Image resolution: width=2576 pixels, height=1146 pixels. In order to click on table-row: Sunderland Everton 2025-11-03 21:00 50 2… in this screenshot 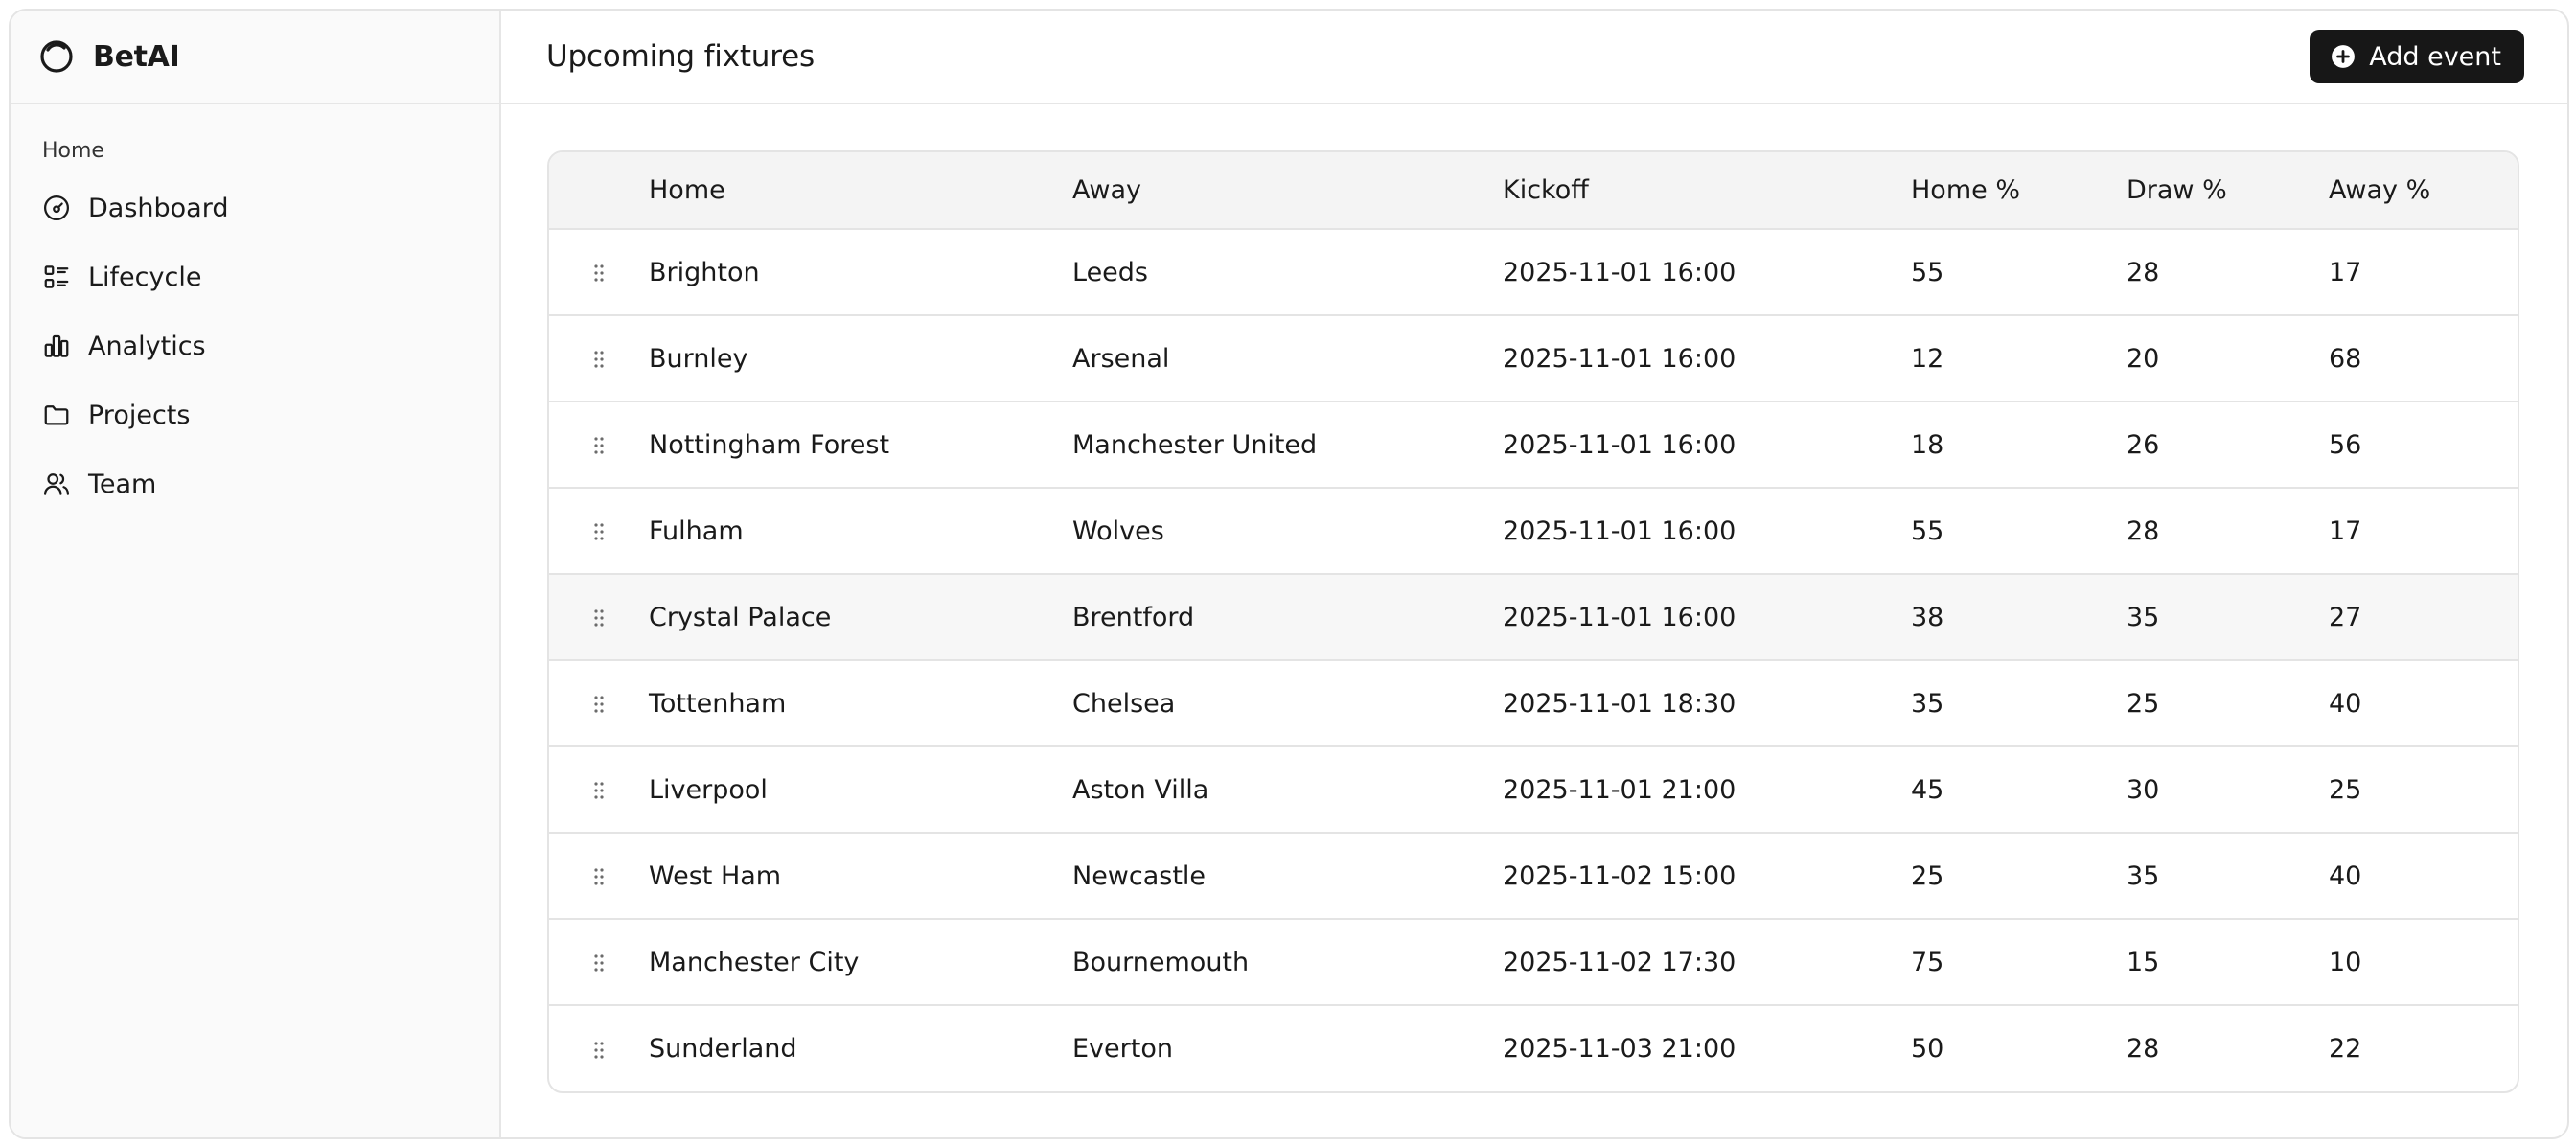, I will do `click(1533, 1048)`.